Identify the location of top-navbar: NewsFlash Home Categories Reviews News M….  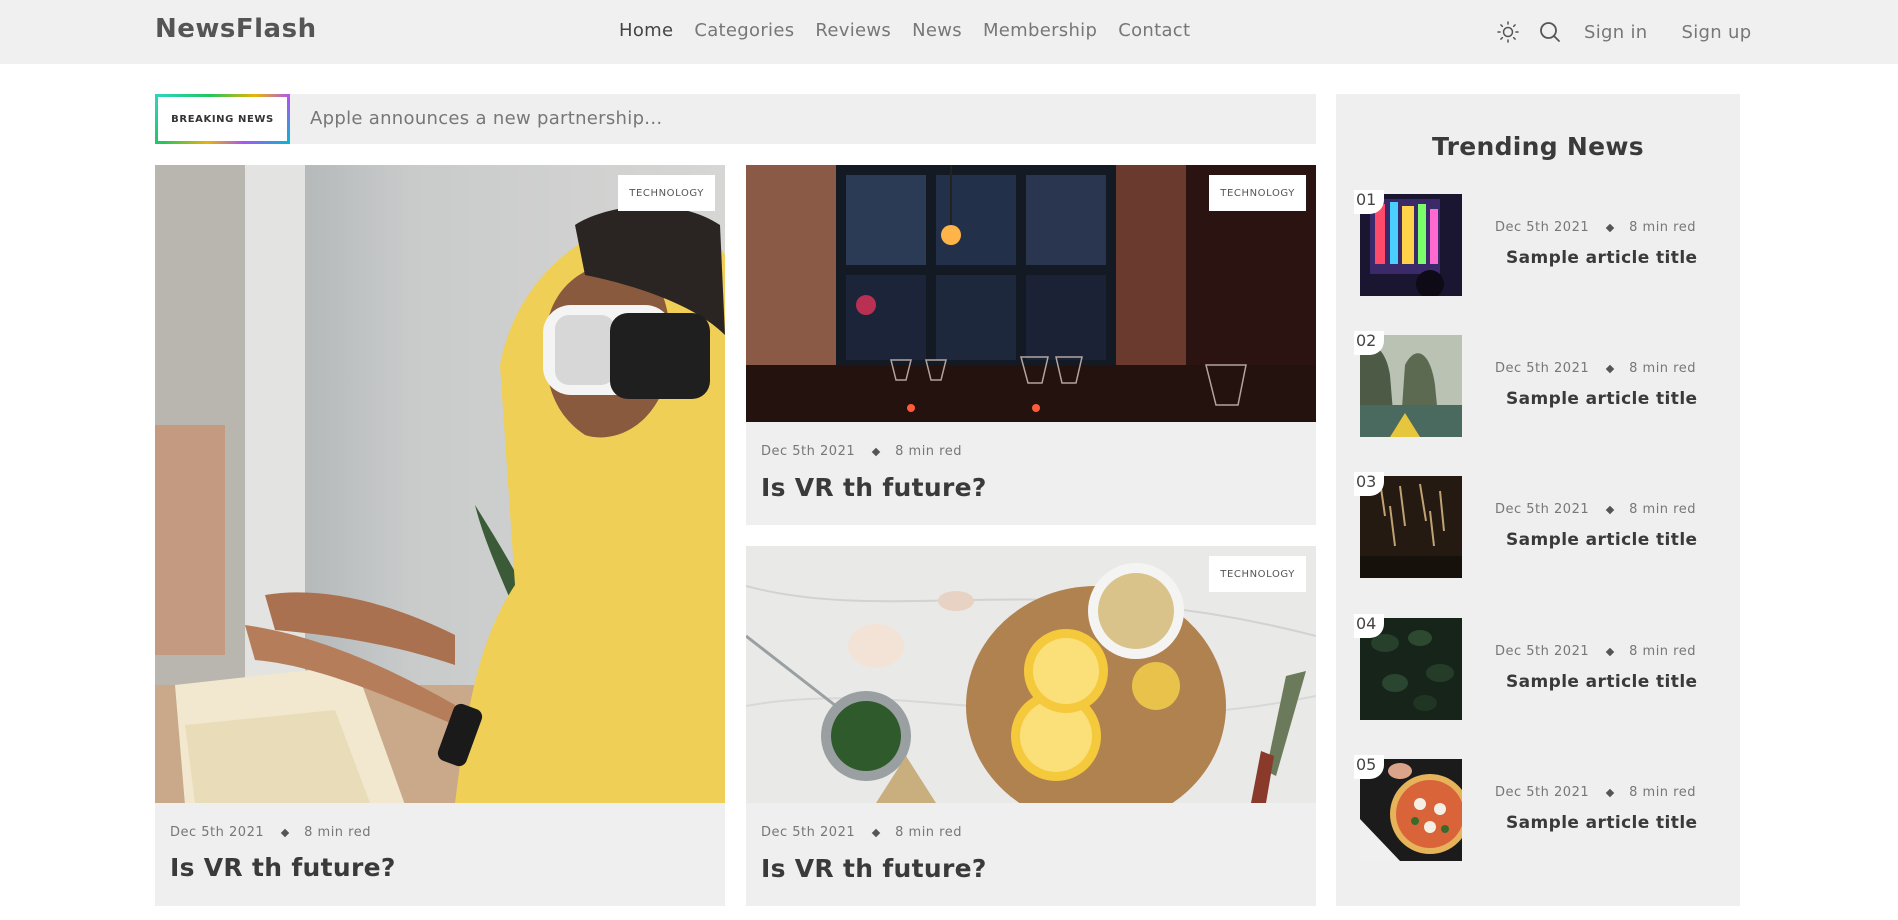
(949, 32).